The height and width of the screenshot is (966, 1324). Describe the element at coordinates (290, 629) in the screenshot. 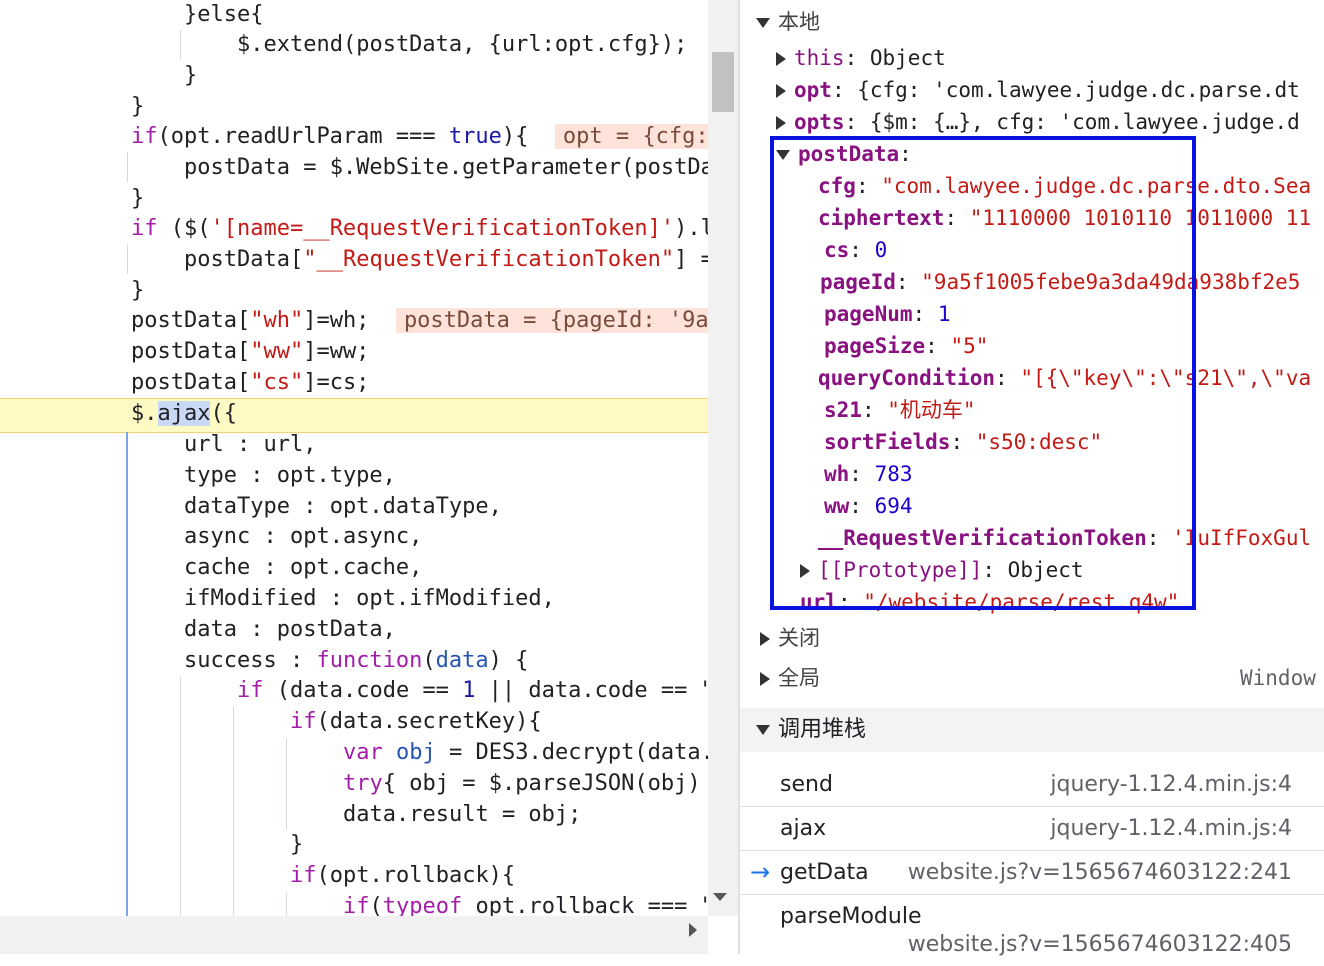

I see `code-line: data : postData,` at that location.